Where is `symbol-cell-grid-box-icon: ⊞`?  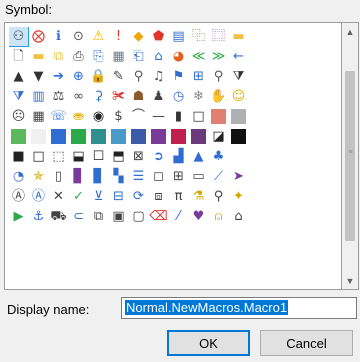 symbol-cell-grid-box-icon: ⊞ is located at coordinates (178, 176).